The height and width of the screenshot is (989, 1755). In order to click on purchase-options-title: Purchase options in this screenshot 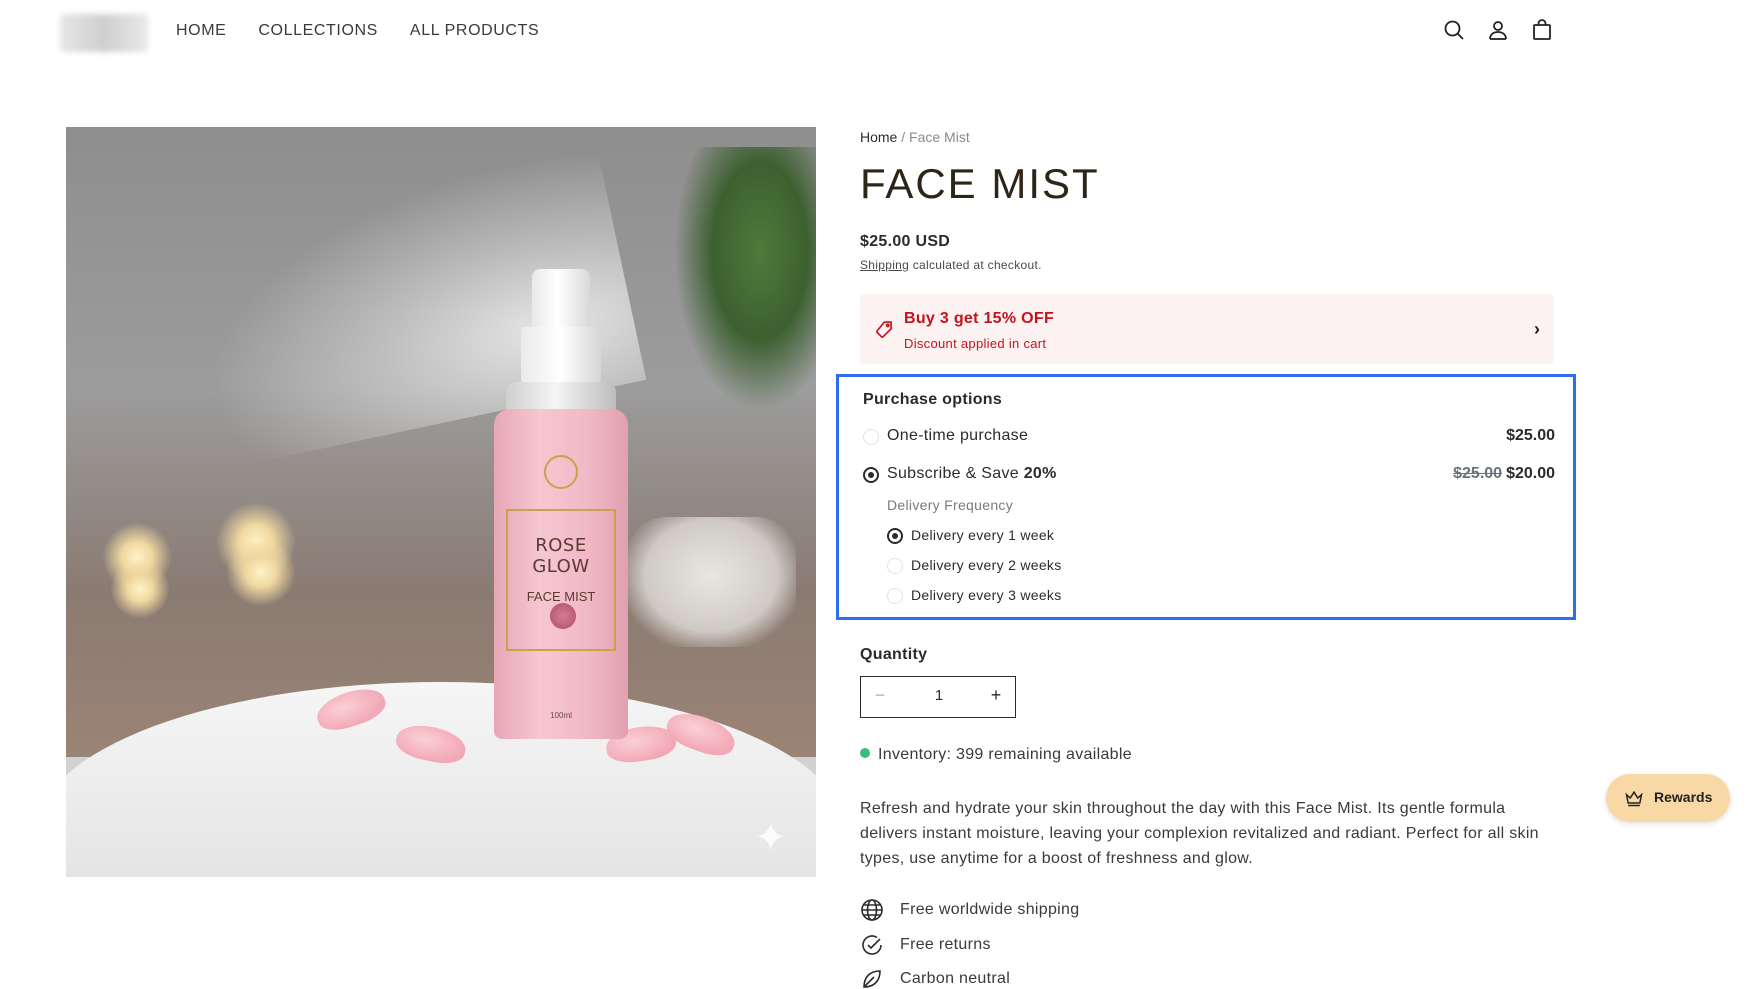, I will do `click(933, 399)`.